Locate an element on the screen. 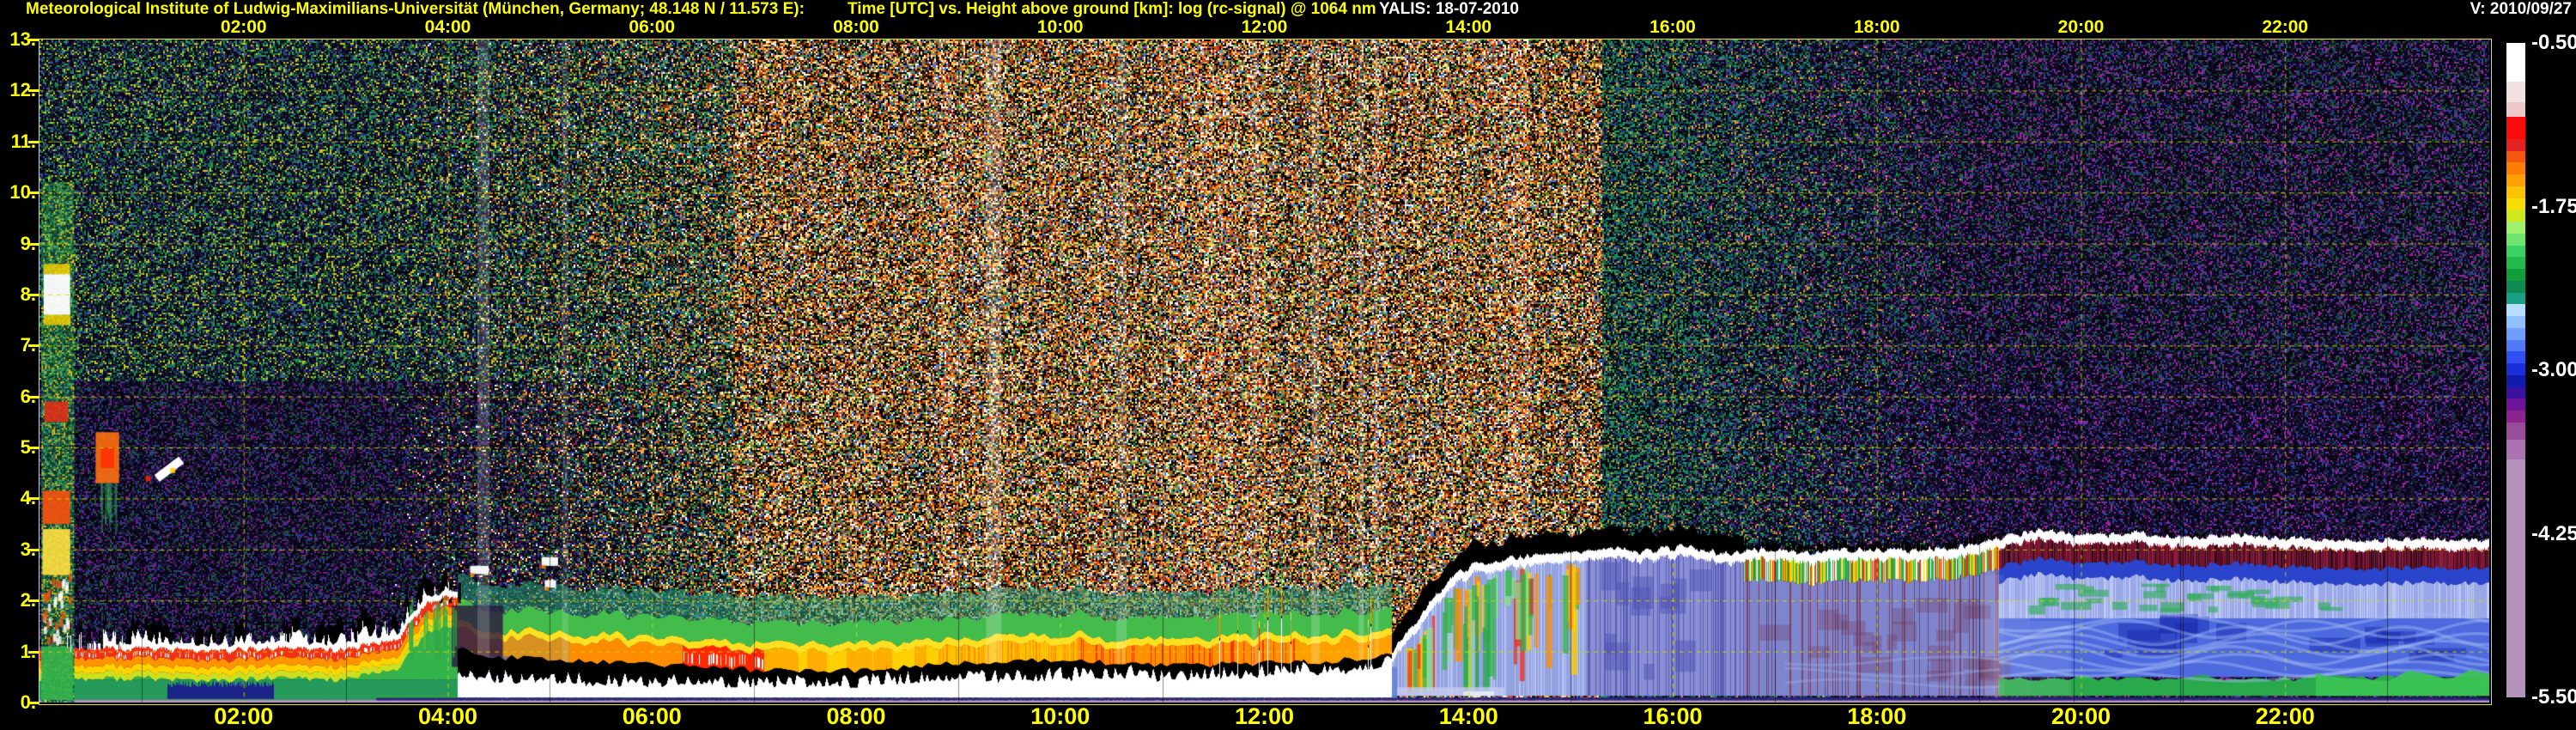 This screenshot has height=730, width=2576. x-tick-bottom: 02:00 is located at coordinates (244, 716).